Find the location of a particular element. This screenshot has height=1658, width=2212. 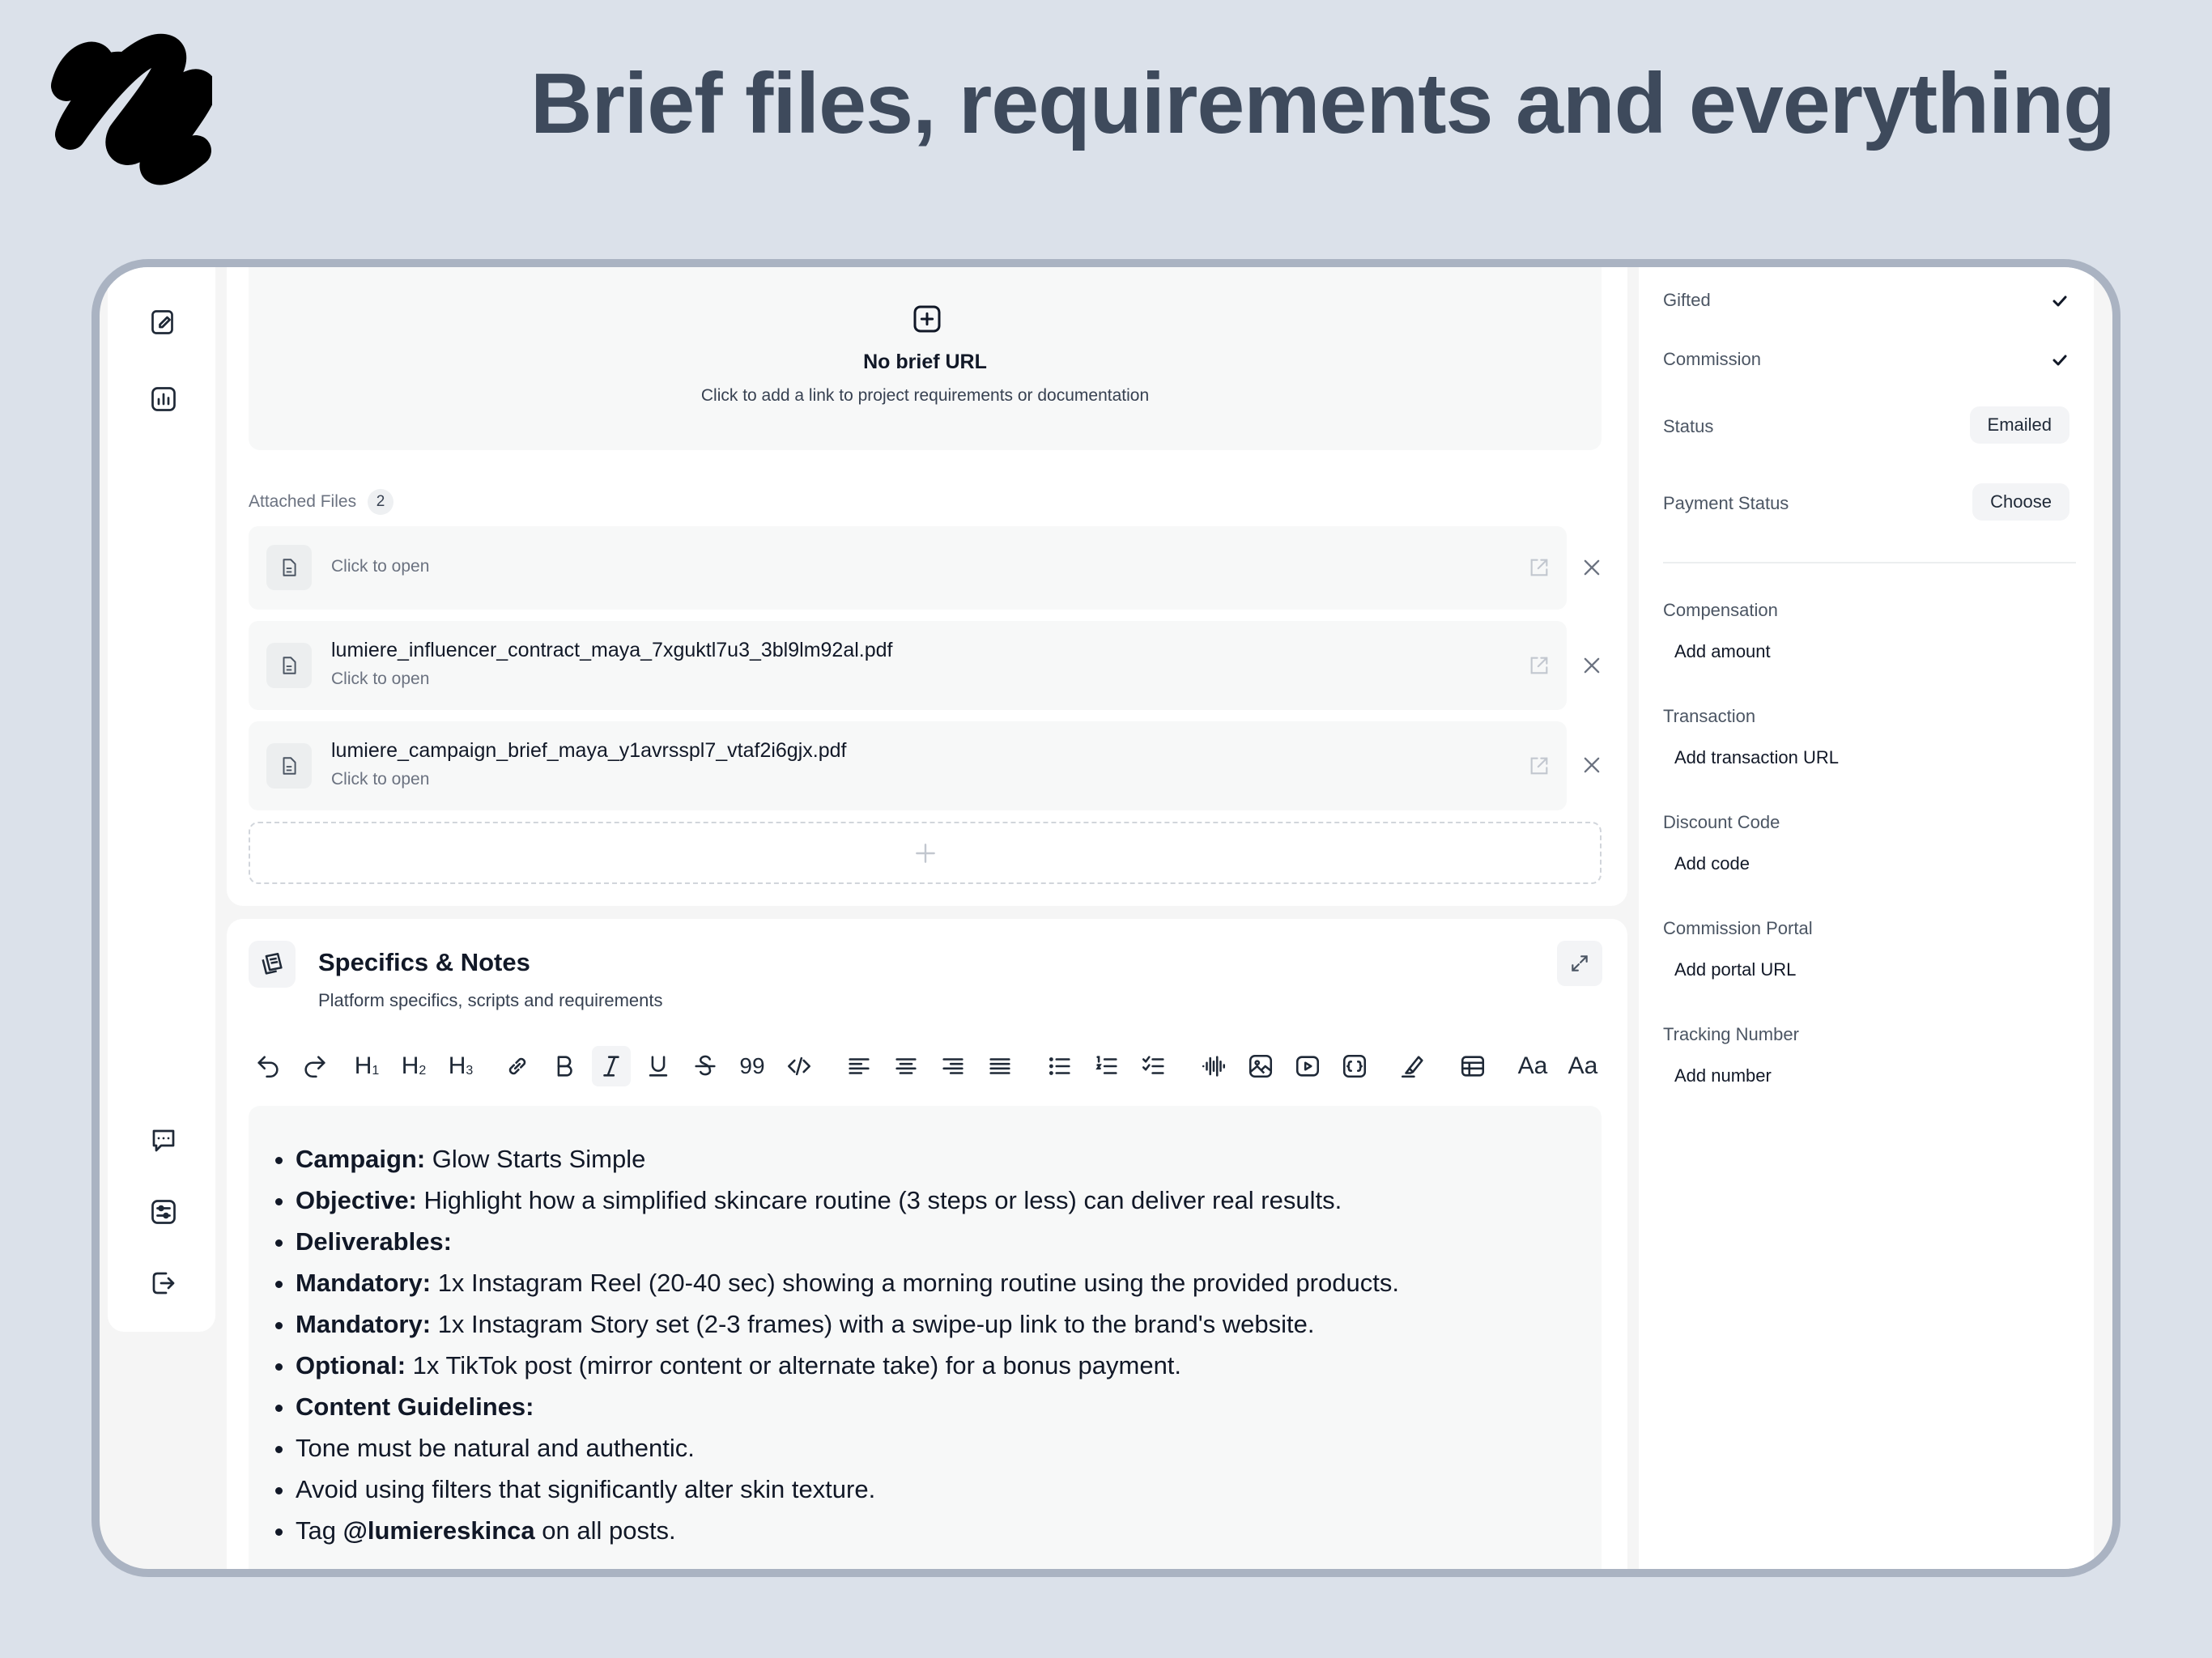

item-bold: Objective: is located at coordinates (357, 1200).